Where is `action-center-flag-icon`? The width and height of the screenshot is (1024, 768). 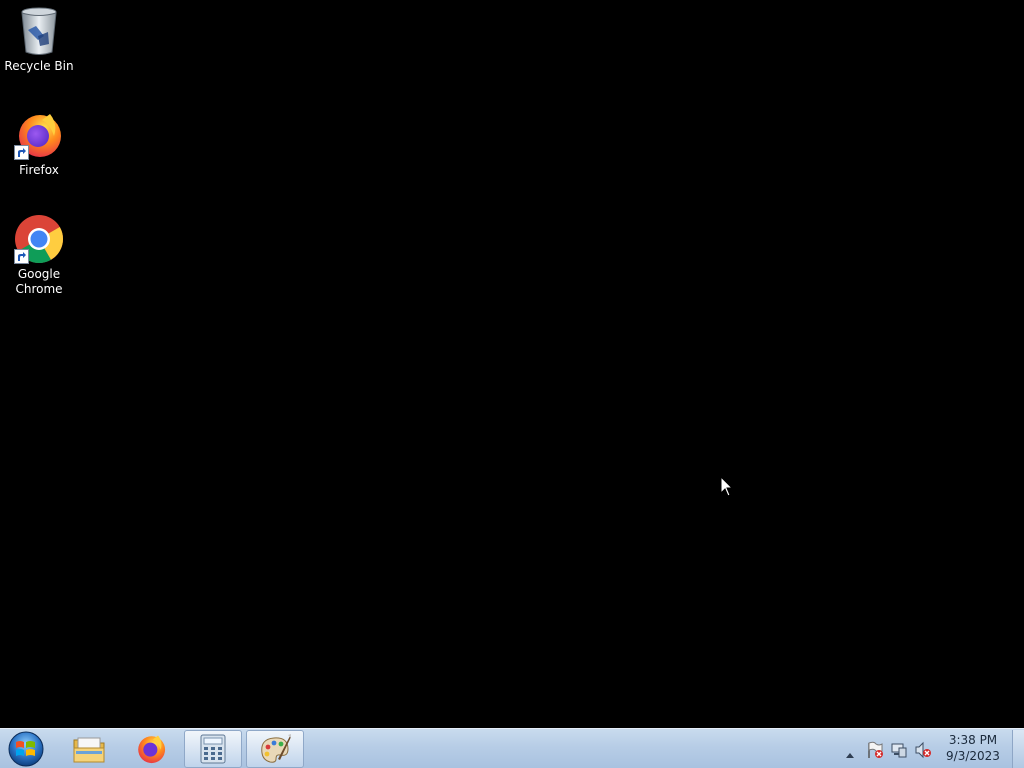
action-center-flag-icon is located at coordinates (875, 749).